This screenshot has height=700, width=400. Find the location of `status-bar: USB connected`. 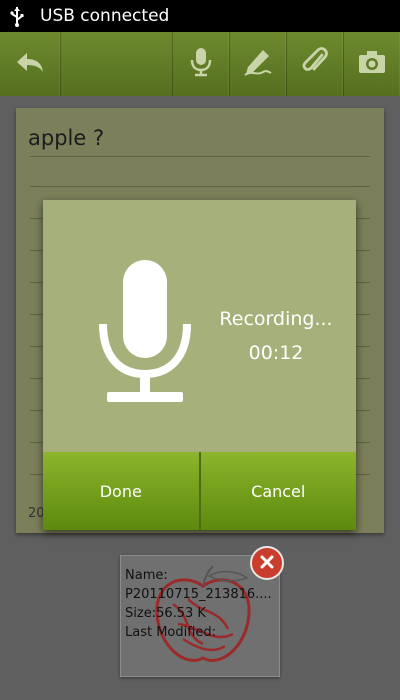

status-bar: USB connected is located at coordinates (200, 16).